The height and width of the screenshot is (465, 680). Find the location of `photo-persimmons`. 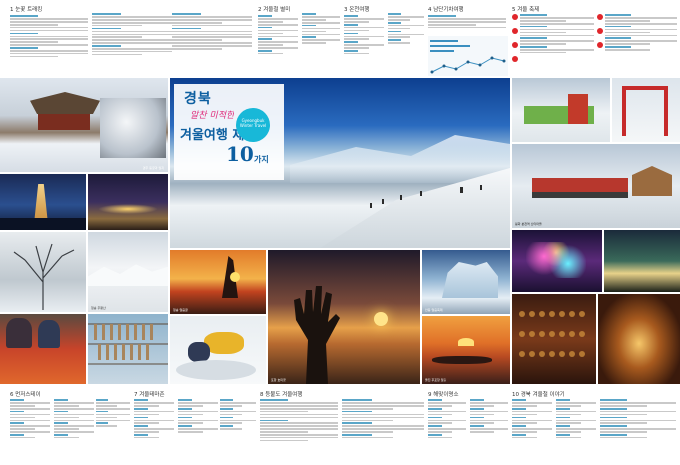

photo-persimmons is located at coordinates (43, 349).